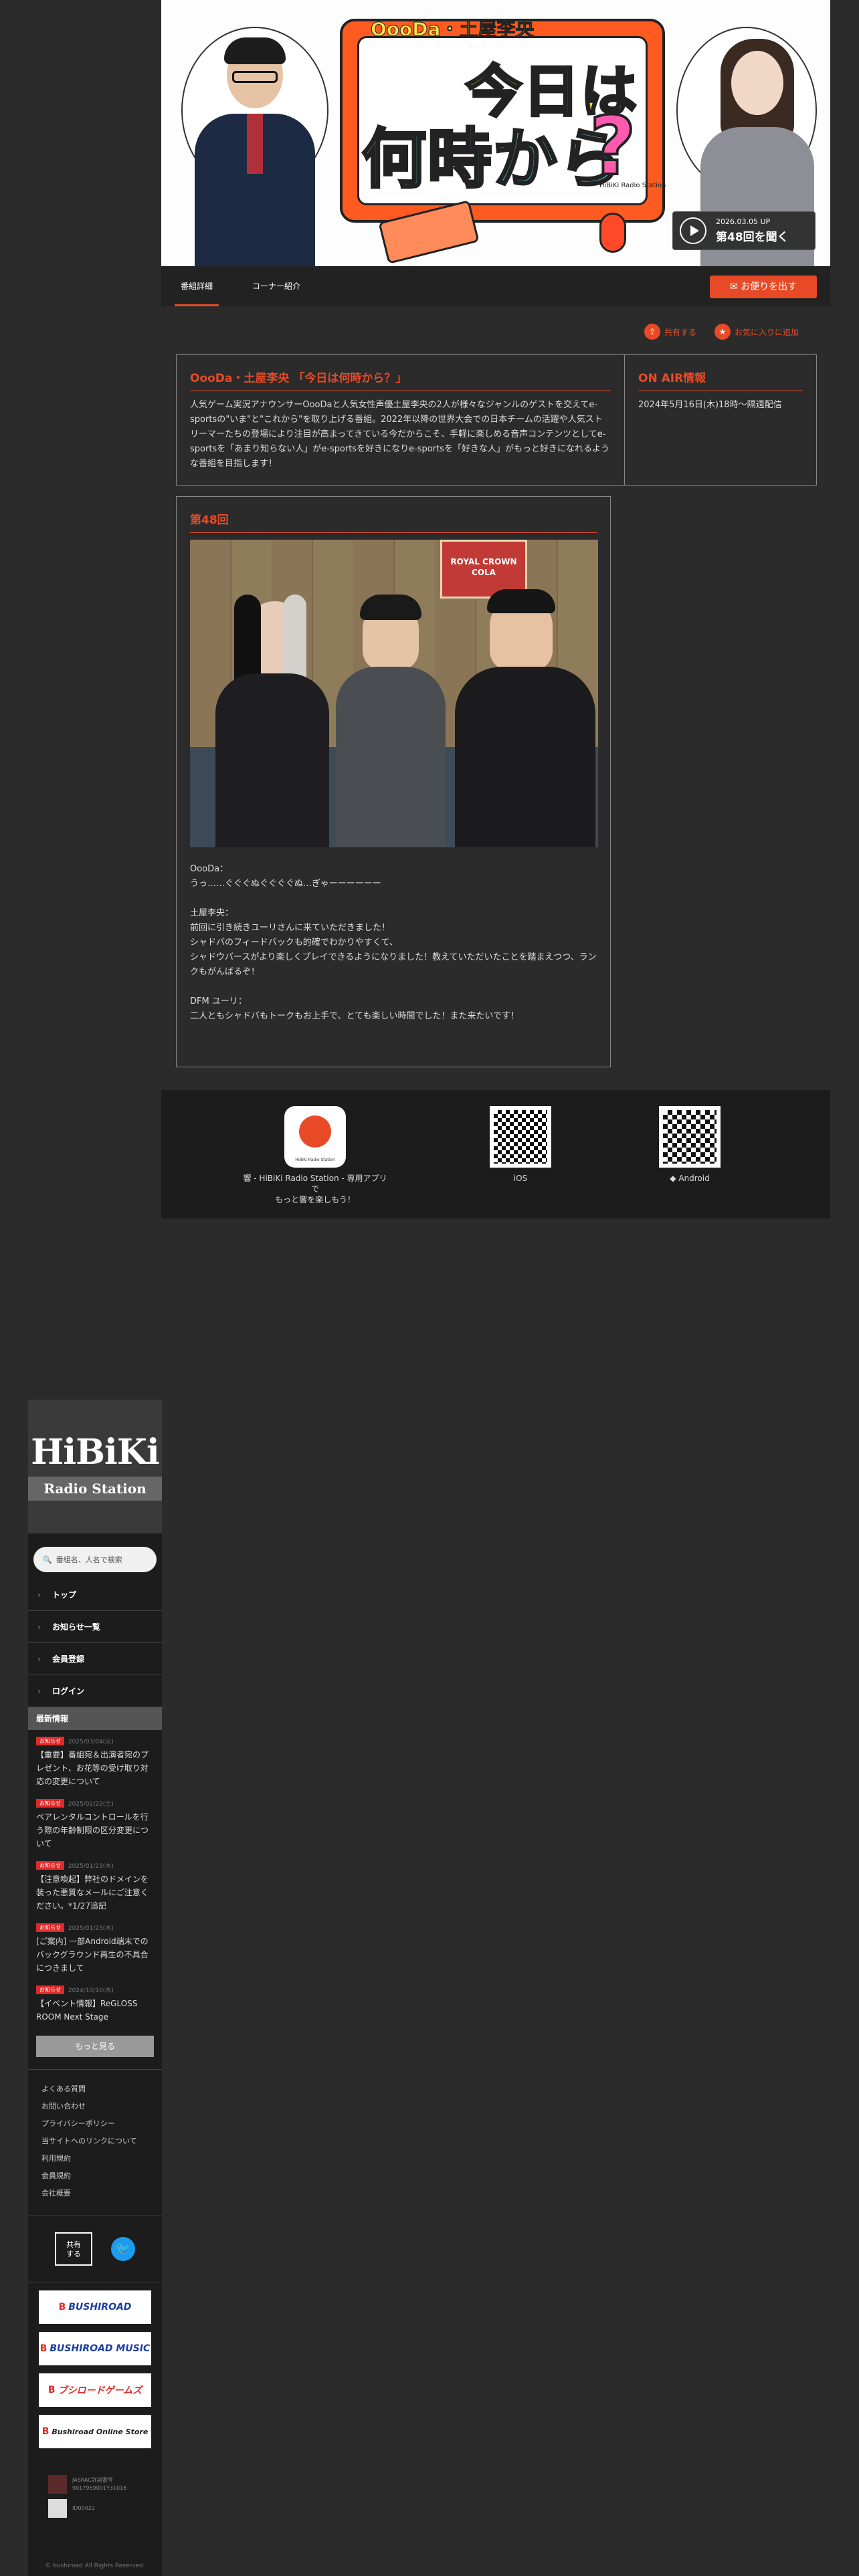 The height and width of the screenshot is (2576, 859). I want to click on episode-title: 第48回, so click(394, 521).